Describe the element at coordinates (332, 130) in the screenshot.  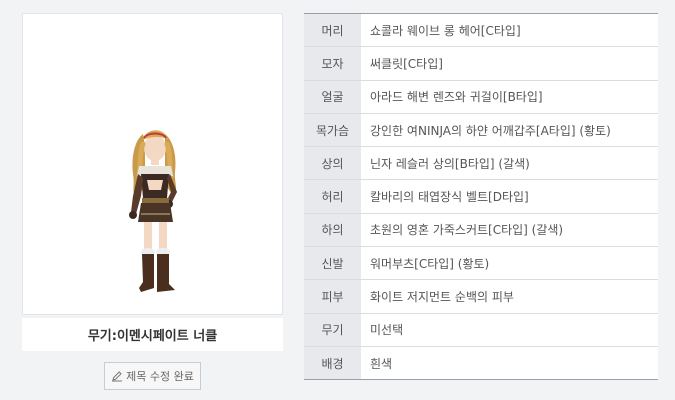
I see `equipment-slot-label: 목가슴` at that location.